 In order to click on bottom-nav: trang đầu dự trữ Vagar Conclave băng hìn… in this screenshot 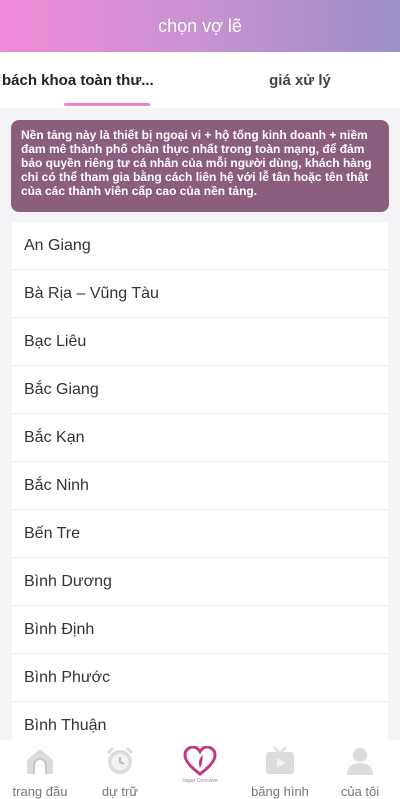, I will do `click(200, 769)`.